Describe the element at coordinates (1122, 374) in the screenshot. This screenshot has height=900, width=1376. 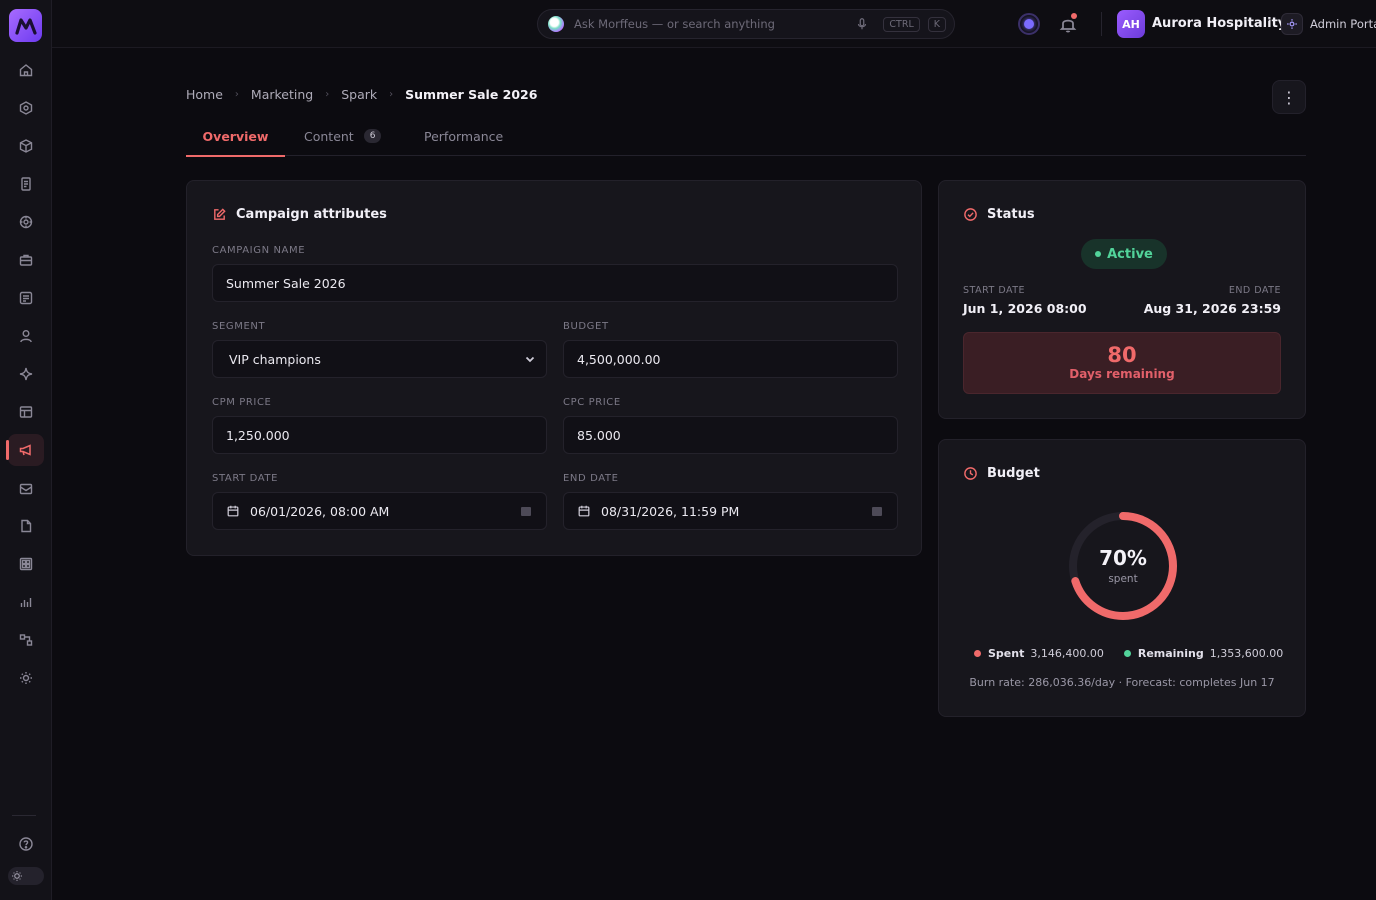
I see `days-remaining-label: Days remaining` at that location.